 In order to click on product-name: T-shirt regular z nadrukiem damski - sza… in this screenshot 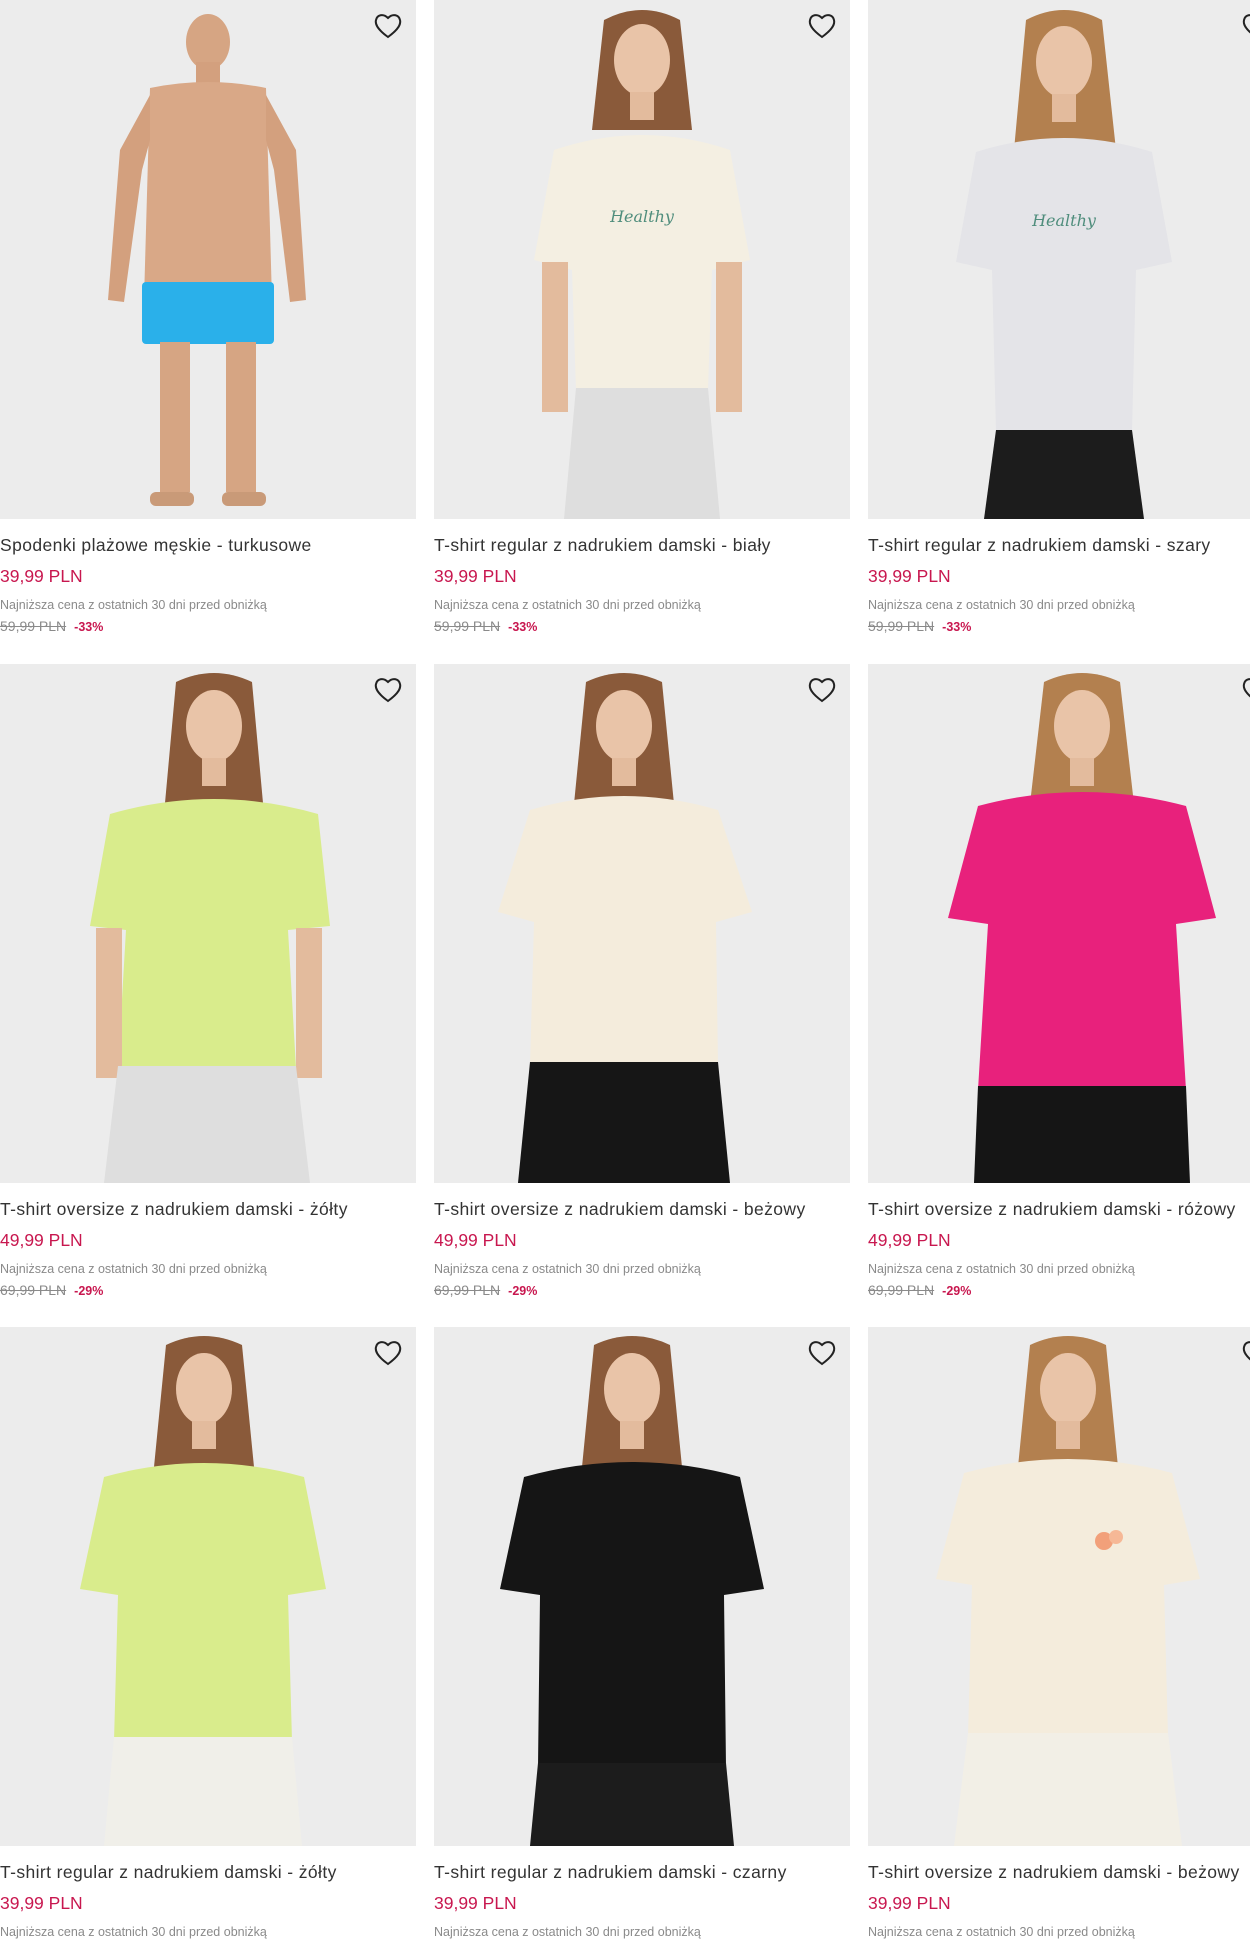, I will do `click(1059, 545)`.